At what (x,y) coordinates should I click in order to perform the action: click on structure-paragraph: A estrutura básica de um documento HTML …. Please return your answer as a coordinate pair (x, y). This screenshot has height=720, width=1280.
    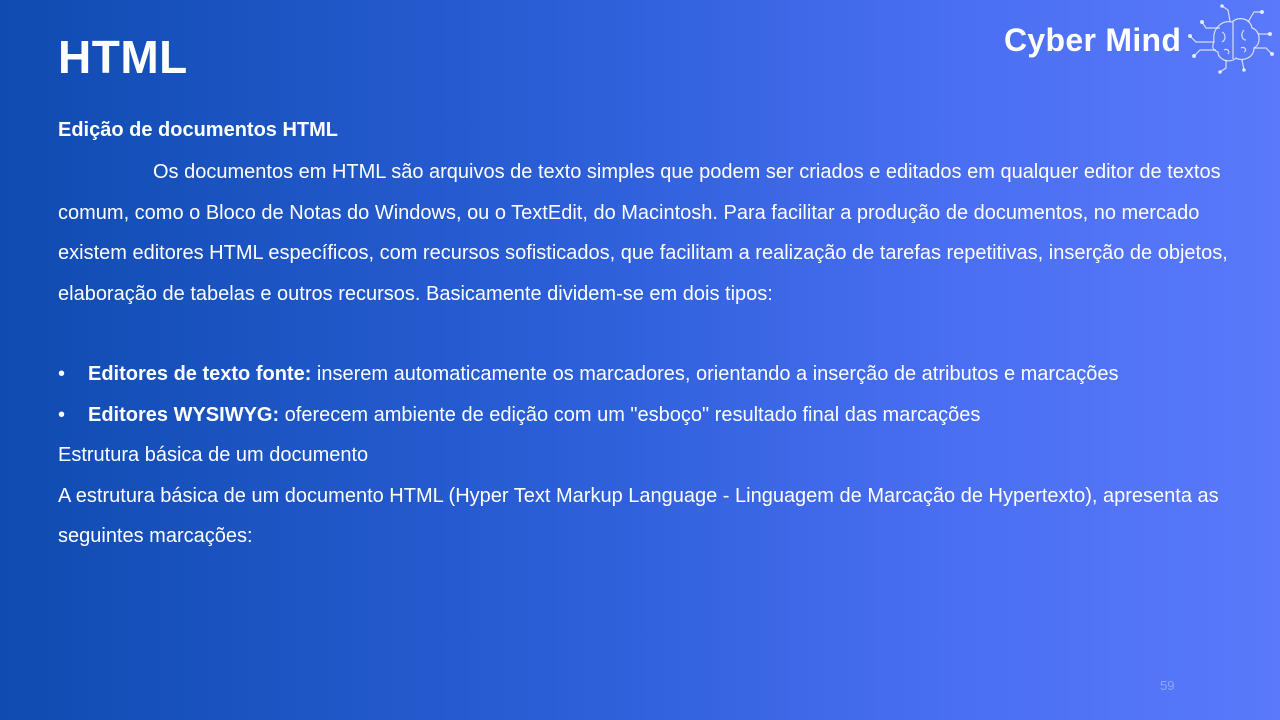
    Looking at the image, I should click on (638, 516).